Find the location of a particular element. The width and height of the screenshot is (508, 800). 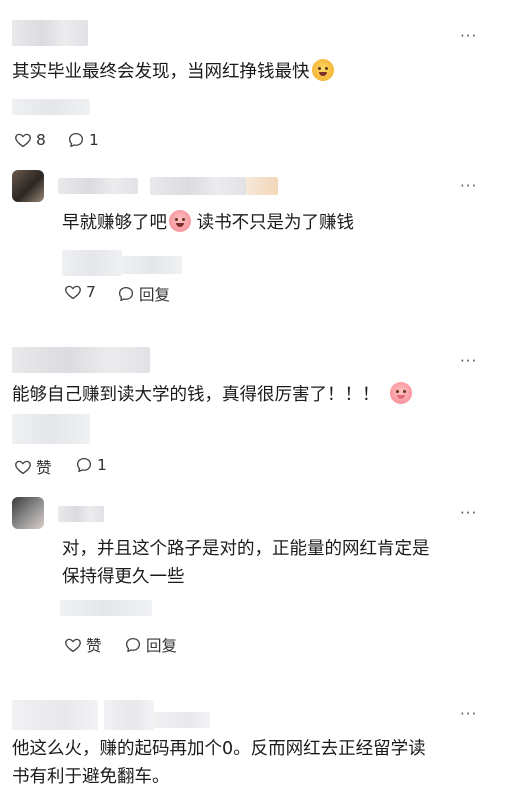

laughing-emoji-icon is located at coordinates (322, 70).